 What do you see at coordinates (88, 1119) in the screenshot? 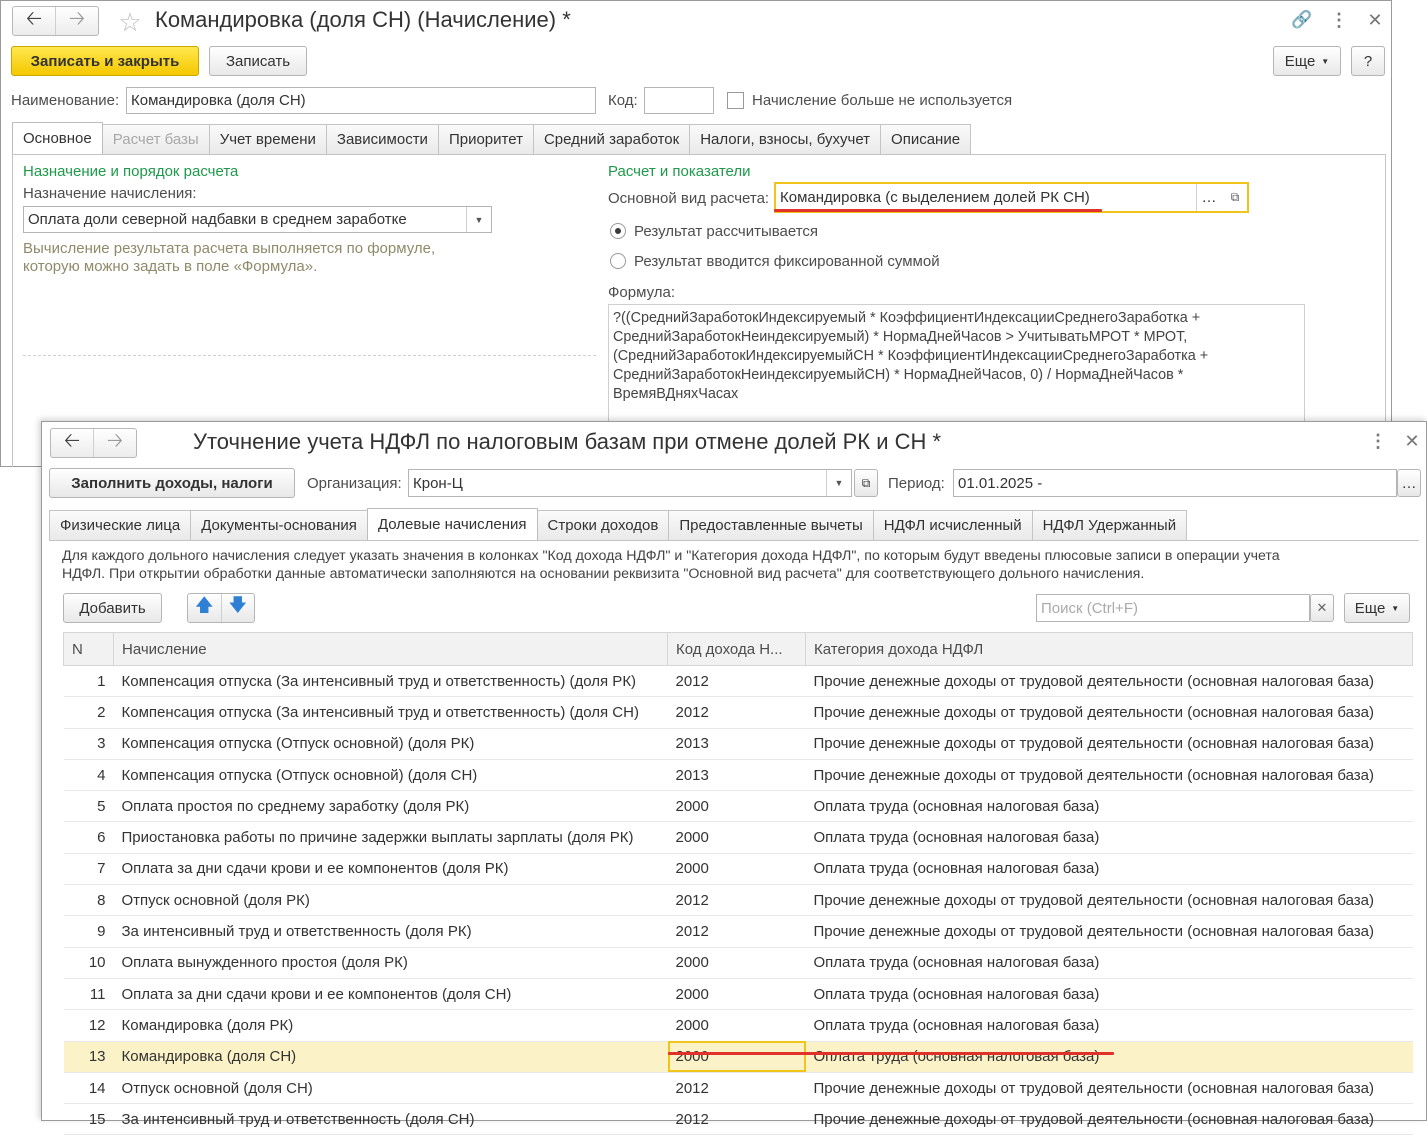
I see `row-number: 15` at bounding box center [88, 1119].